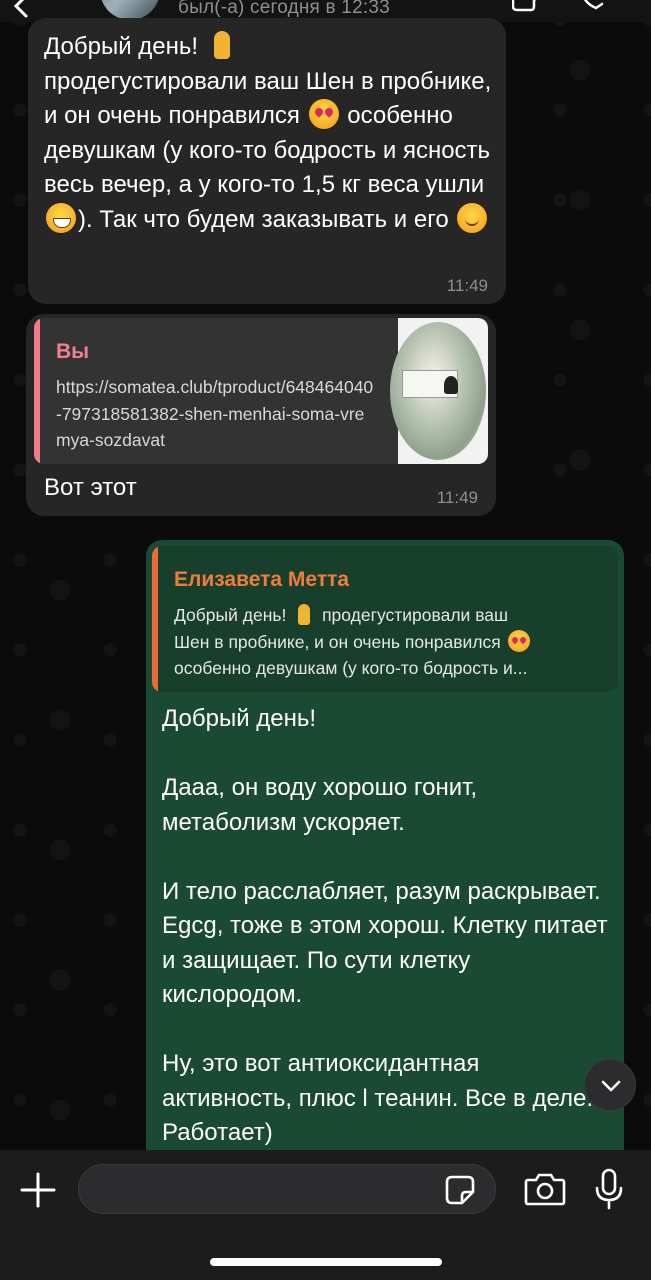 This screenshot has width=651, height=1280. What do you see at coordinates (155, 619) in the screenshot?
I see `reply-accent-bar` at bounding box center [155, 619].